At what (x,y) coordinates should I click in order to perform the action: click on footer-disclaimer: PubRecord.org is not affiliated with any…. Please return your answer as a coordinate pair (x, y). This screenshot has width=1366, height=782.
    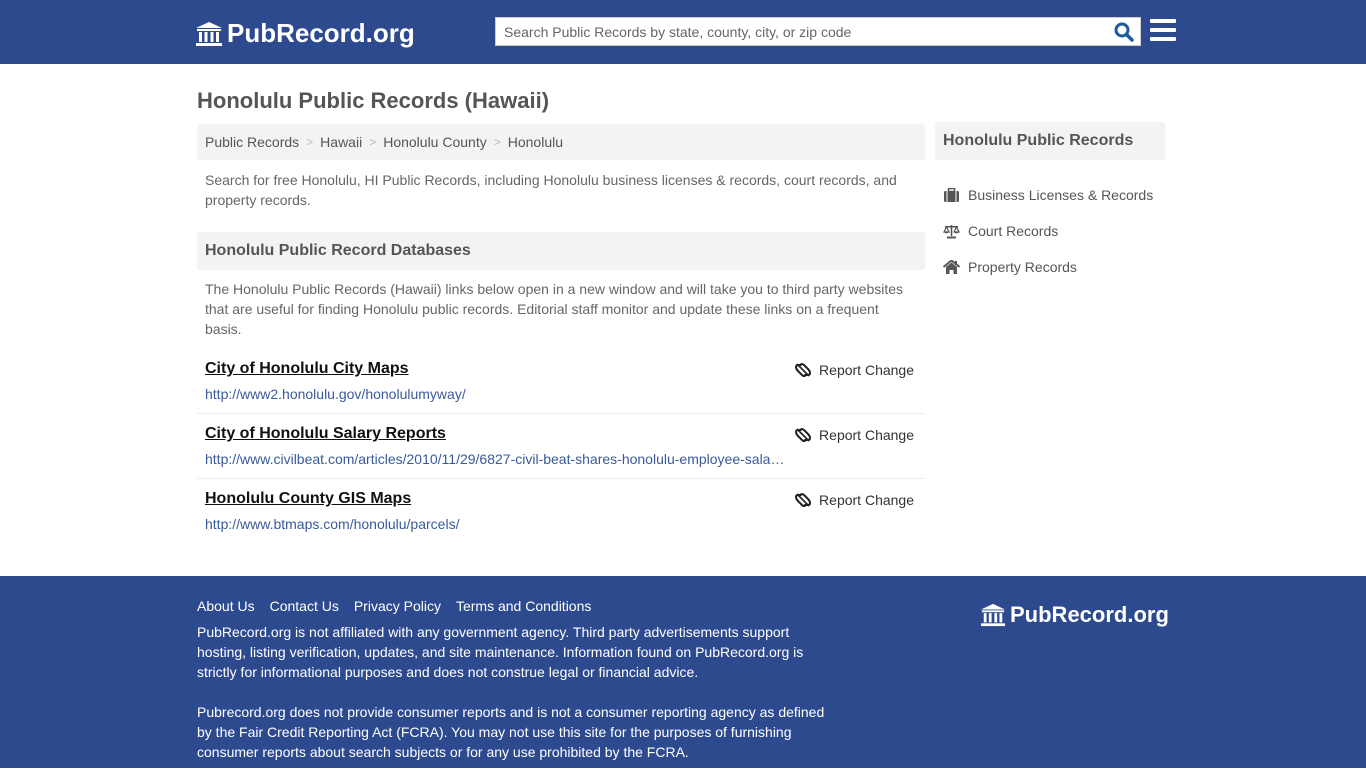
    Looking at the image, I should click on (517, 702).